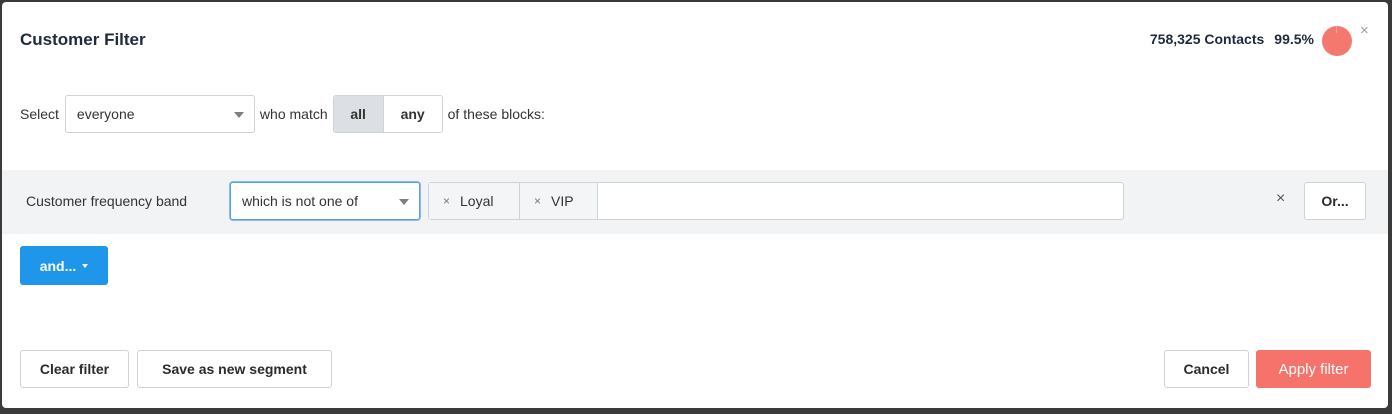  I want to click on match-mode-toggle: all any, so click(387, 114).